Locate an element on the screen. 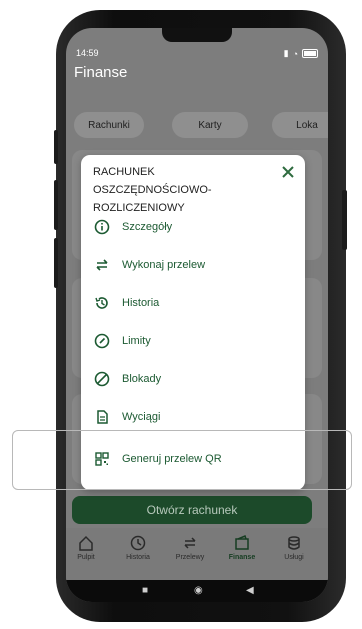  nav-item-uslugi: Usługi is located at coordinates (294, 547).